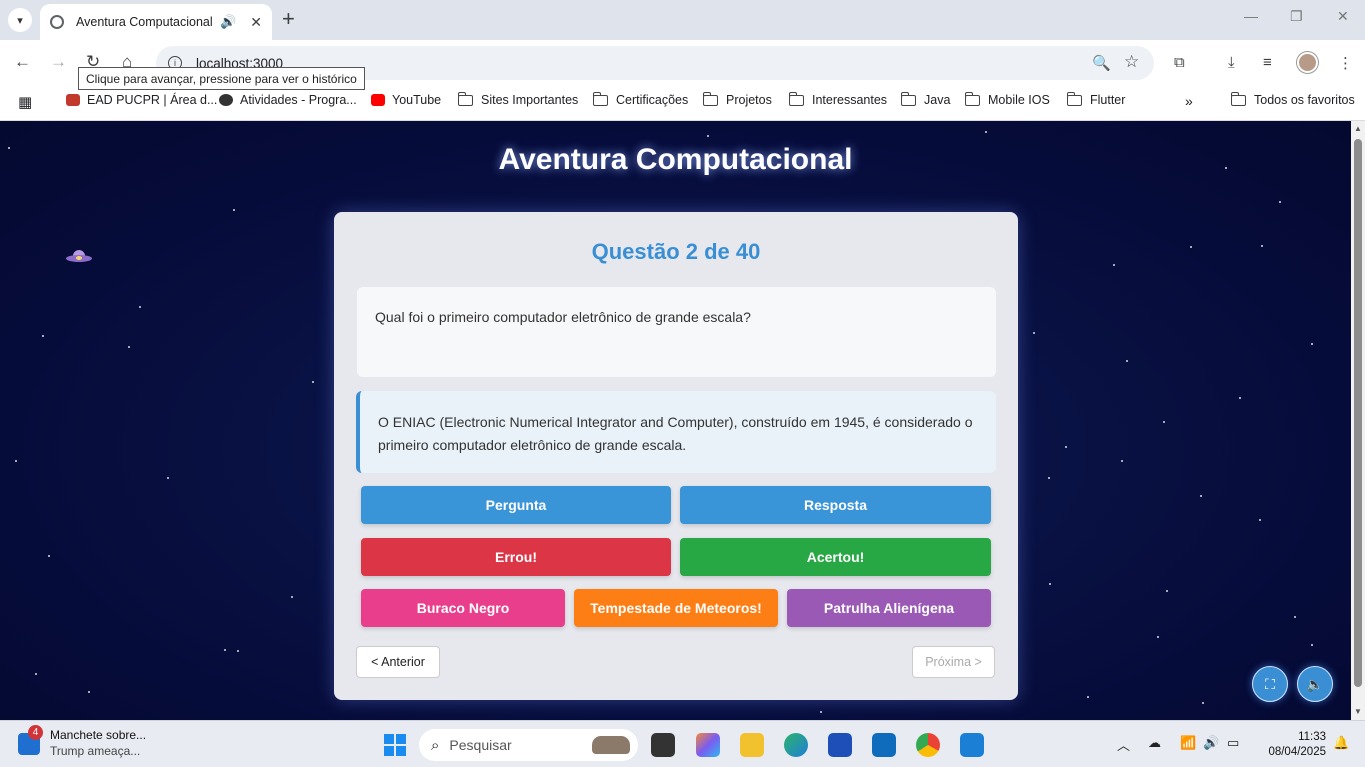 The width and height of the screenshot is (1365, 767). What do you see at coordinates (288, 19) in the screenshot?
I see `new-tab-button: +` at bounding box center [288, 19].